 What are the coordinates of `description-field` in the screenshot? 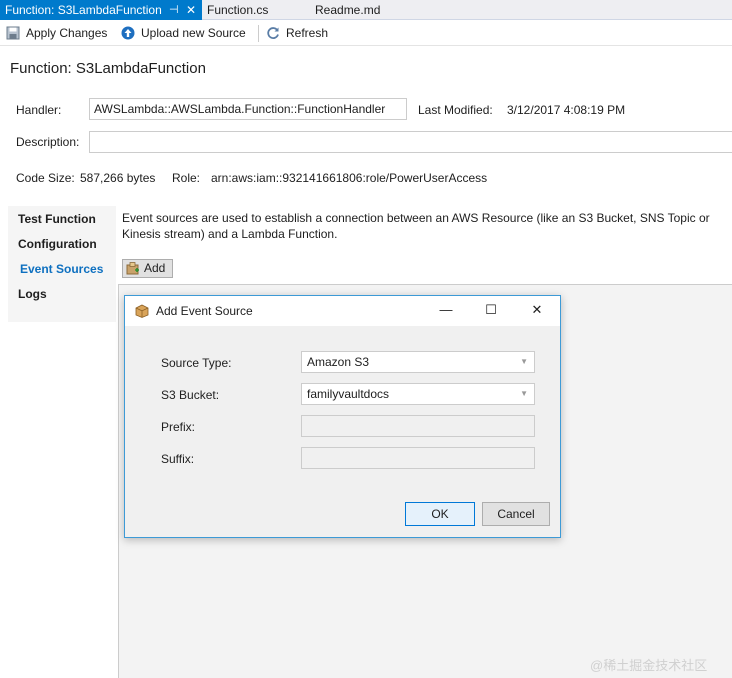 It's located at (410, 142).